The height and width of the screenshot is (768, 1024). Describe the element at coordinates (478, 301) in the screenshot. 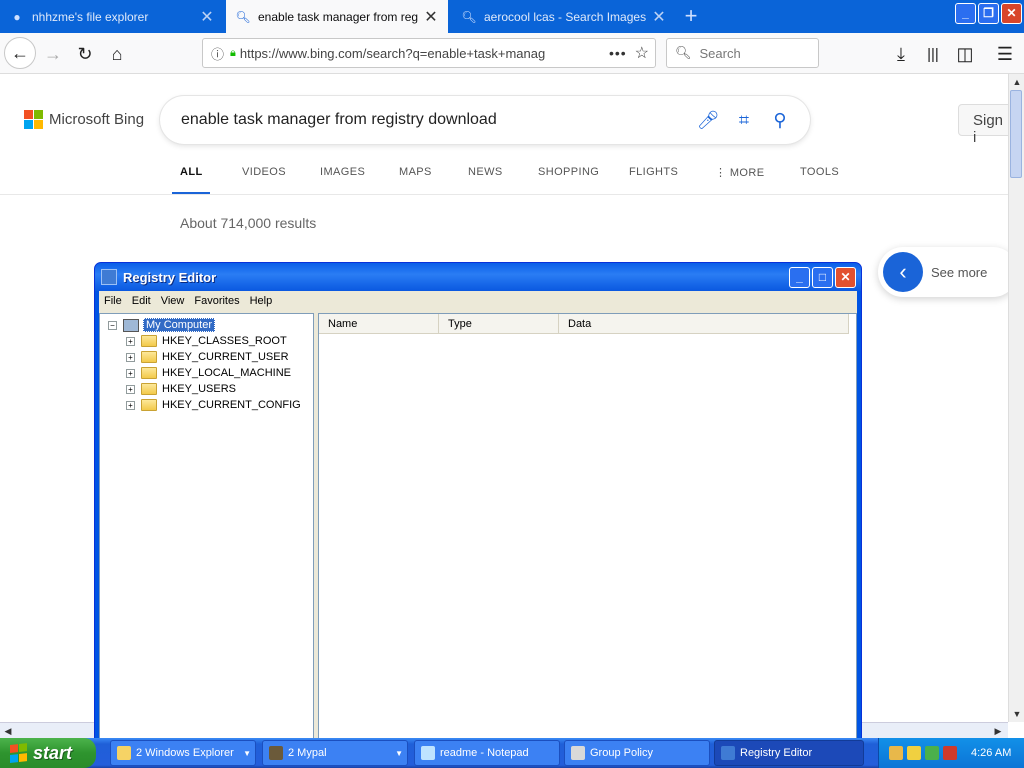

I see `menu-bar: File Edit View Favorites Help` at that location.